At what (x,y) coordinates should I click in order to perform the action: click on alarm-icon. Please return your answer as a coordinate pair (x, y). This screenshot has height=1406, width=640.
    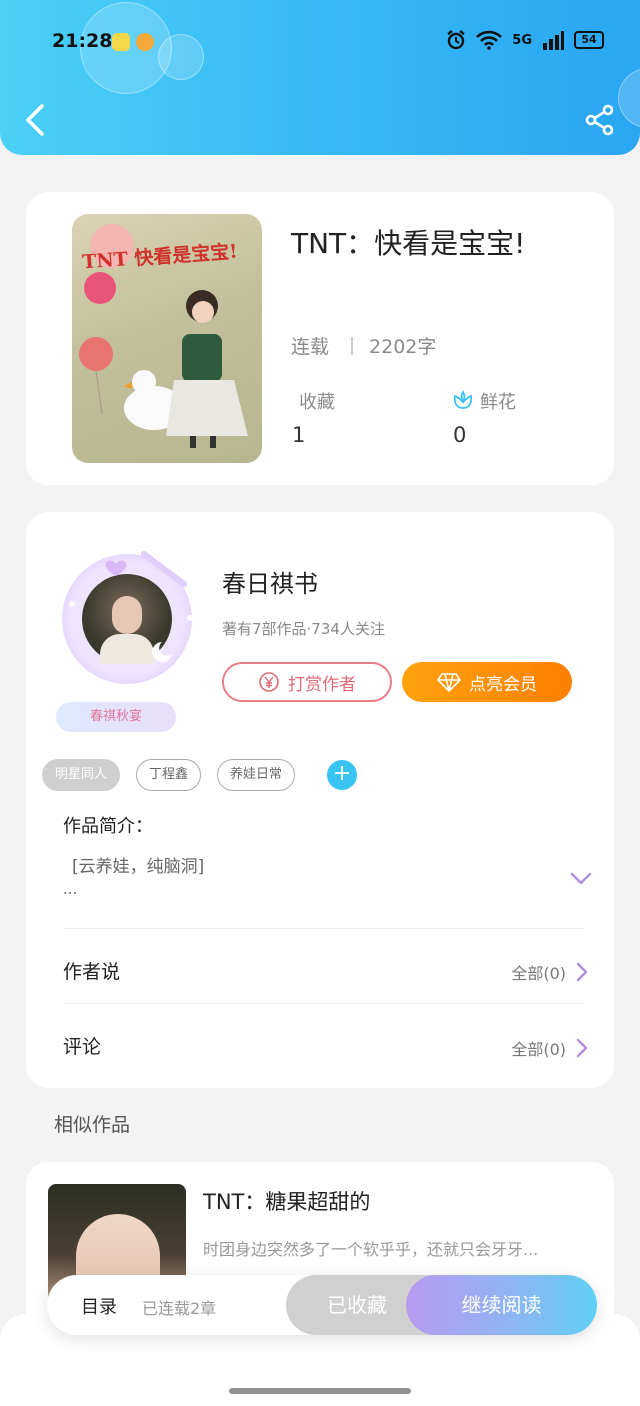
    Looking at the image, I should click on (456, 40).